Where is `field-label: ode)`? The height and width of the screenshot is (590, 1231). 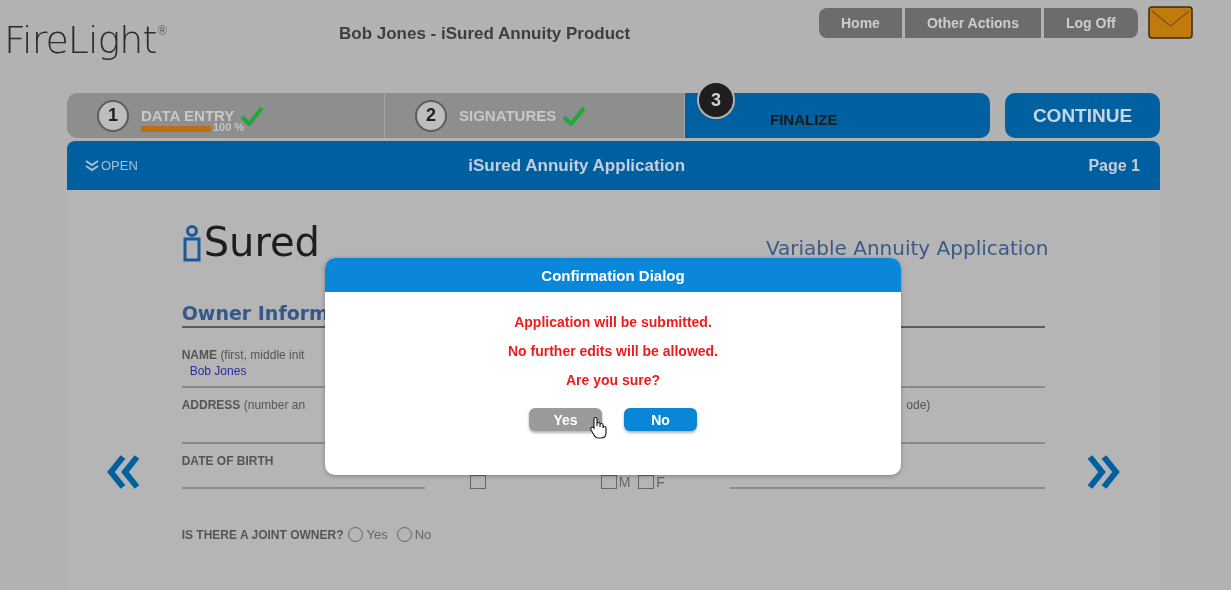 field-label: ode) is located at coordinates (918, 405).